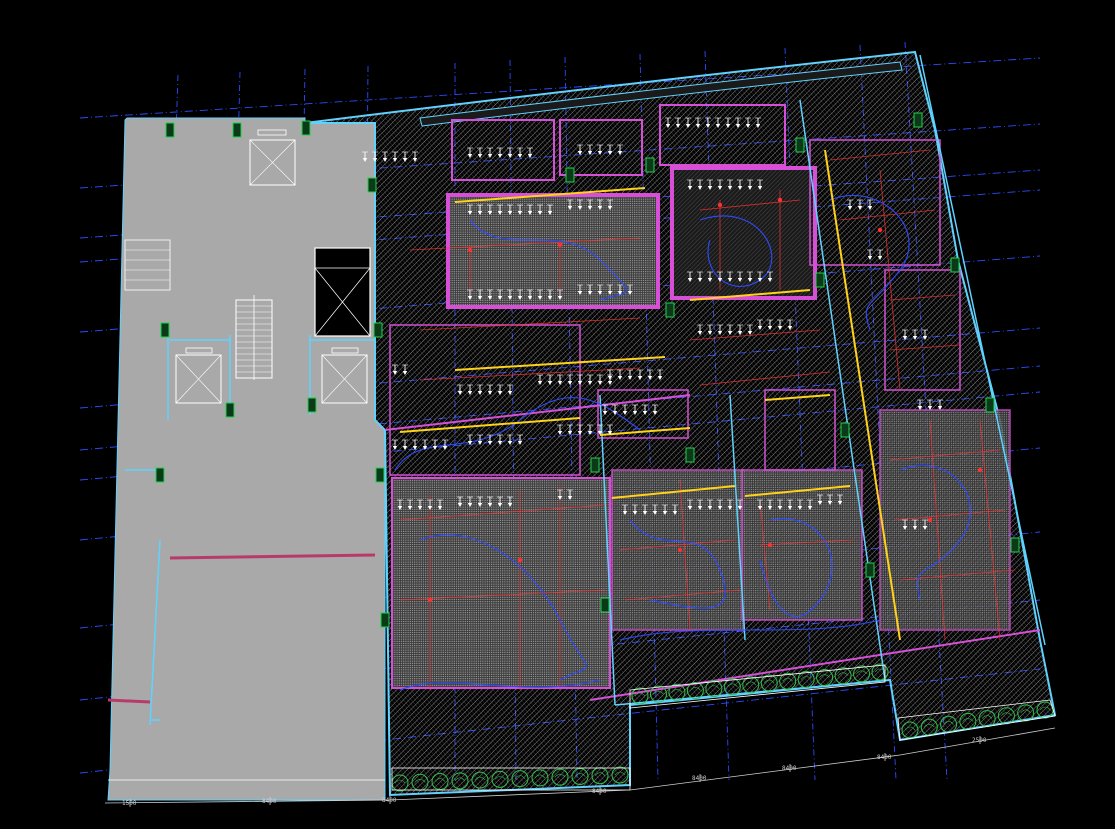 This screenshot has width=1115, height=829. Describe the element at coordinates (342, 292) in the screenshot. I see `shaft-icon` at that location.